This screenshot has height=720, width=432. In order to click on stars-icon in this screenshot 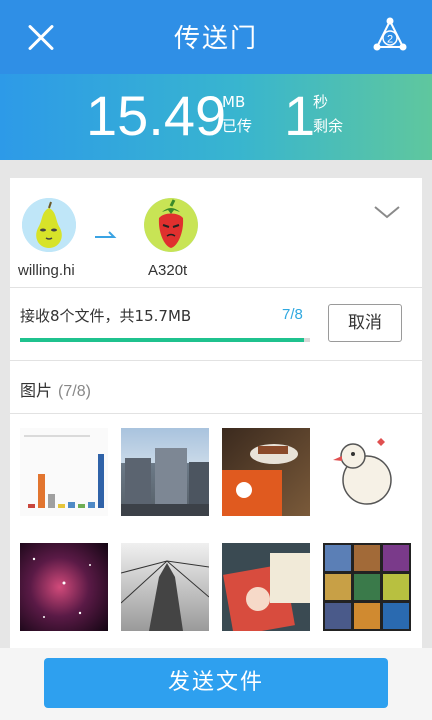, I will do `click(61, 587)`.